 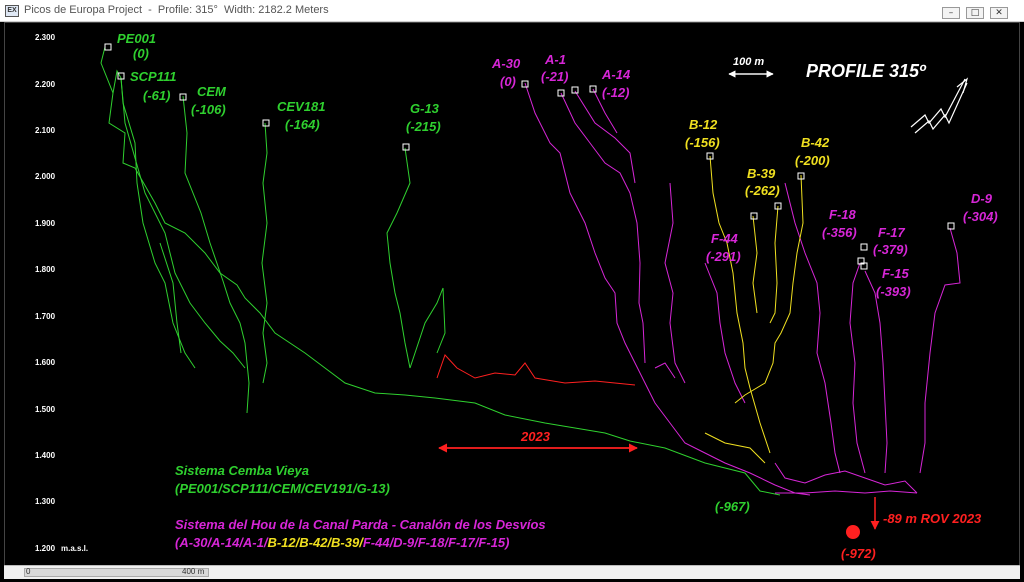 I want to click on label-f18-depth: (-356), so click(x=839, y=232).